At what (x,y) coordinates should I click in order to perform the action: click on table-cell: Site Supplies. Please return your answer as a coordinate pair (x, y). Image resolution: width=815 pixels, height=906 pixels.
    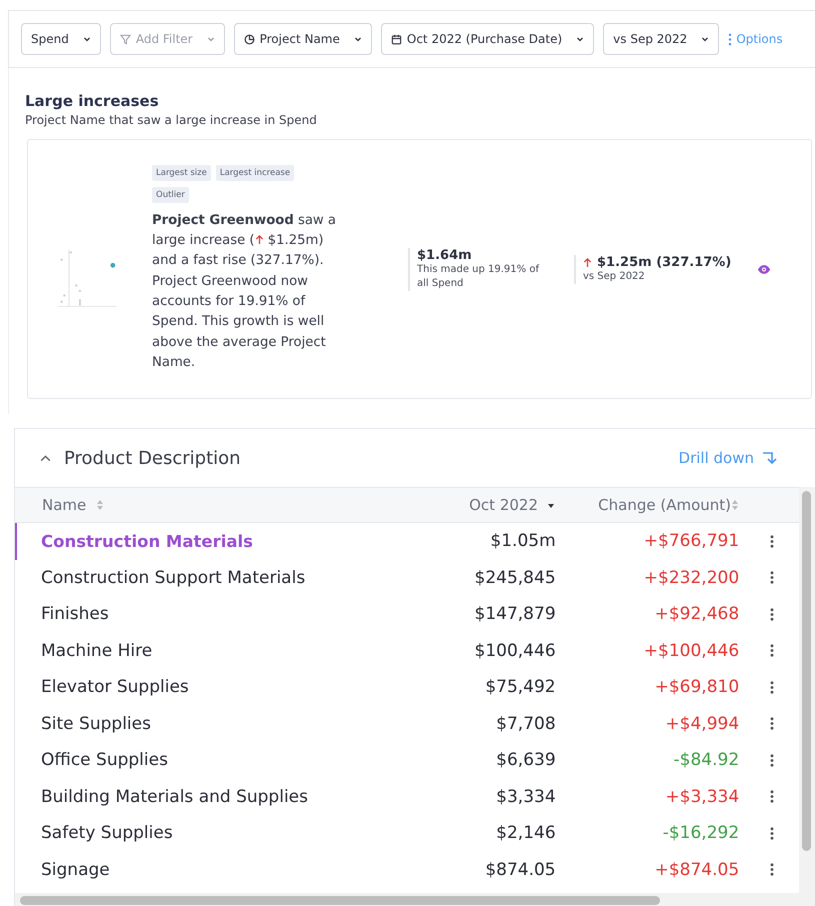
    Looking at the image, I should click on (96, 724).